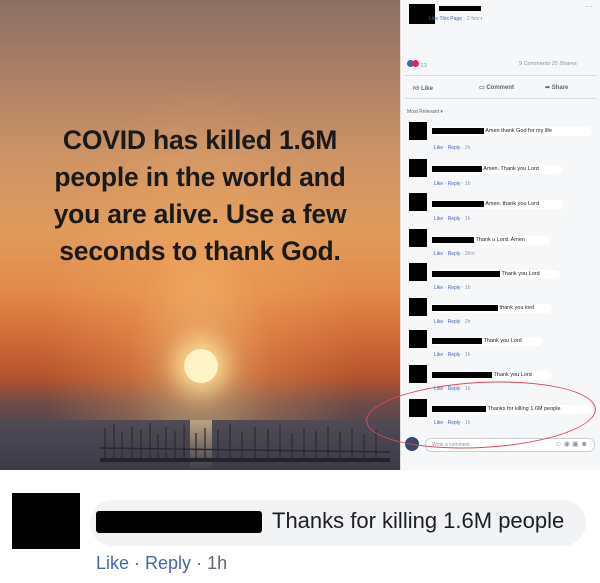 This screenshot has height=583, width=600. I want to click on comment: Thank u Lord. Amen, so click(491, 240).